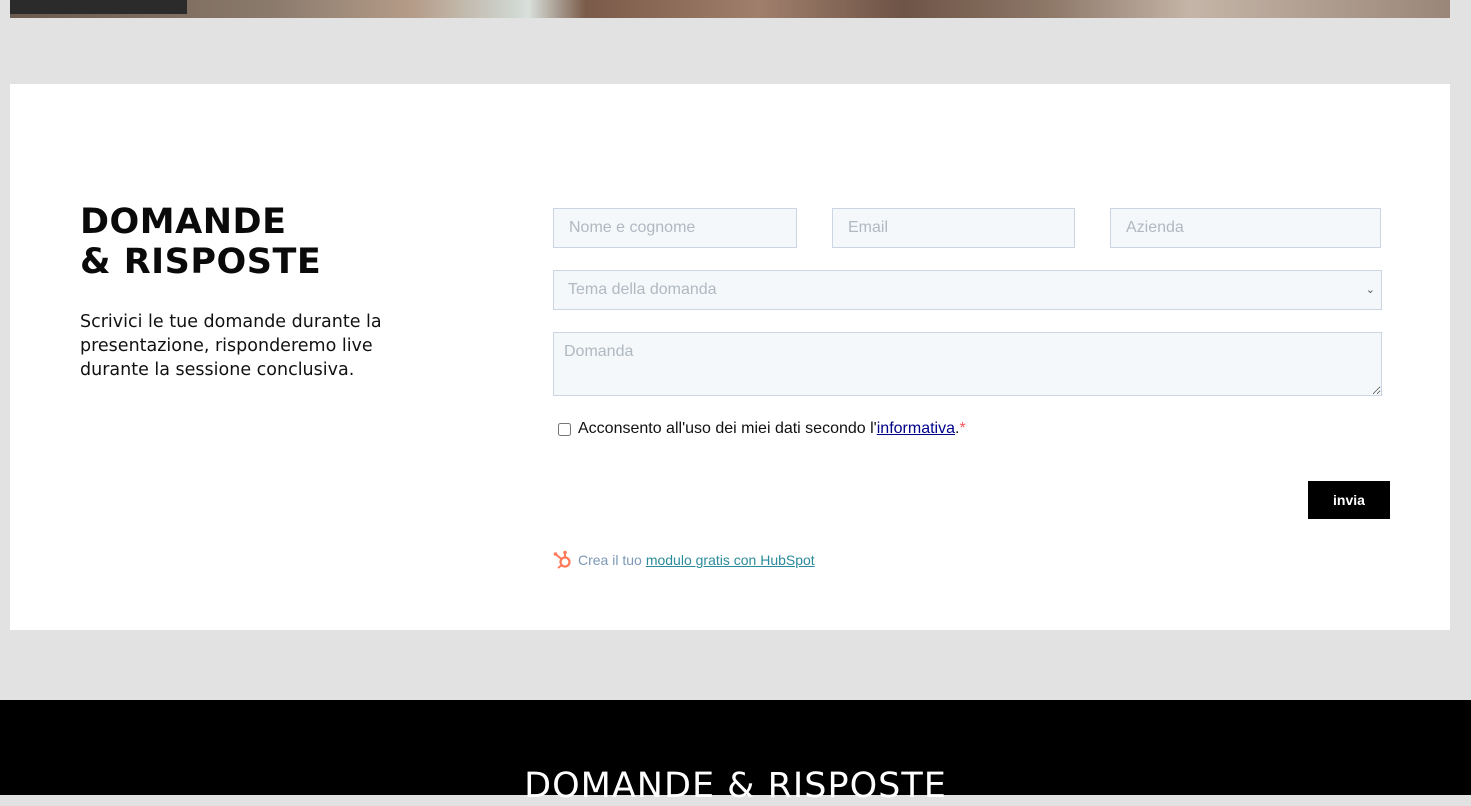  What do you see at coordinates (953, 228) in the screenshot?
I see `email-input` at bounding box center [953, 228].